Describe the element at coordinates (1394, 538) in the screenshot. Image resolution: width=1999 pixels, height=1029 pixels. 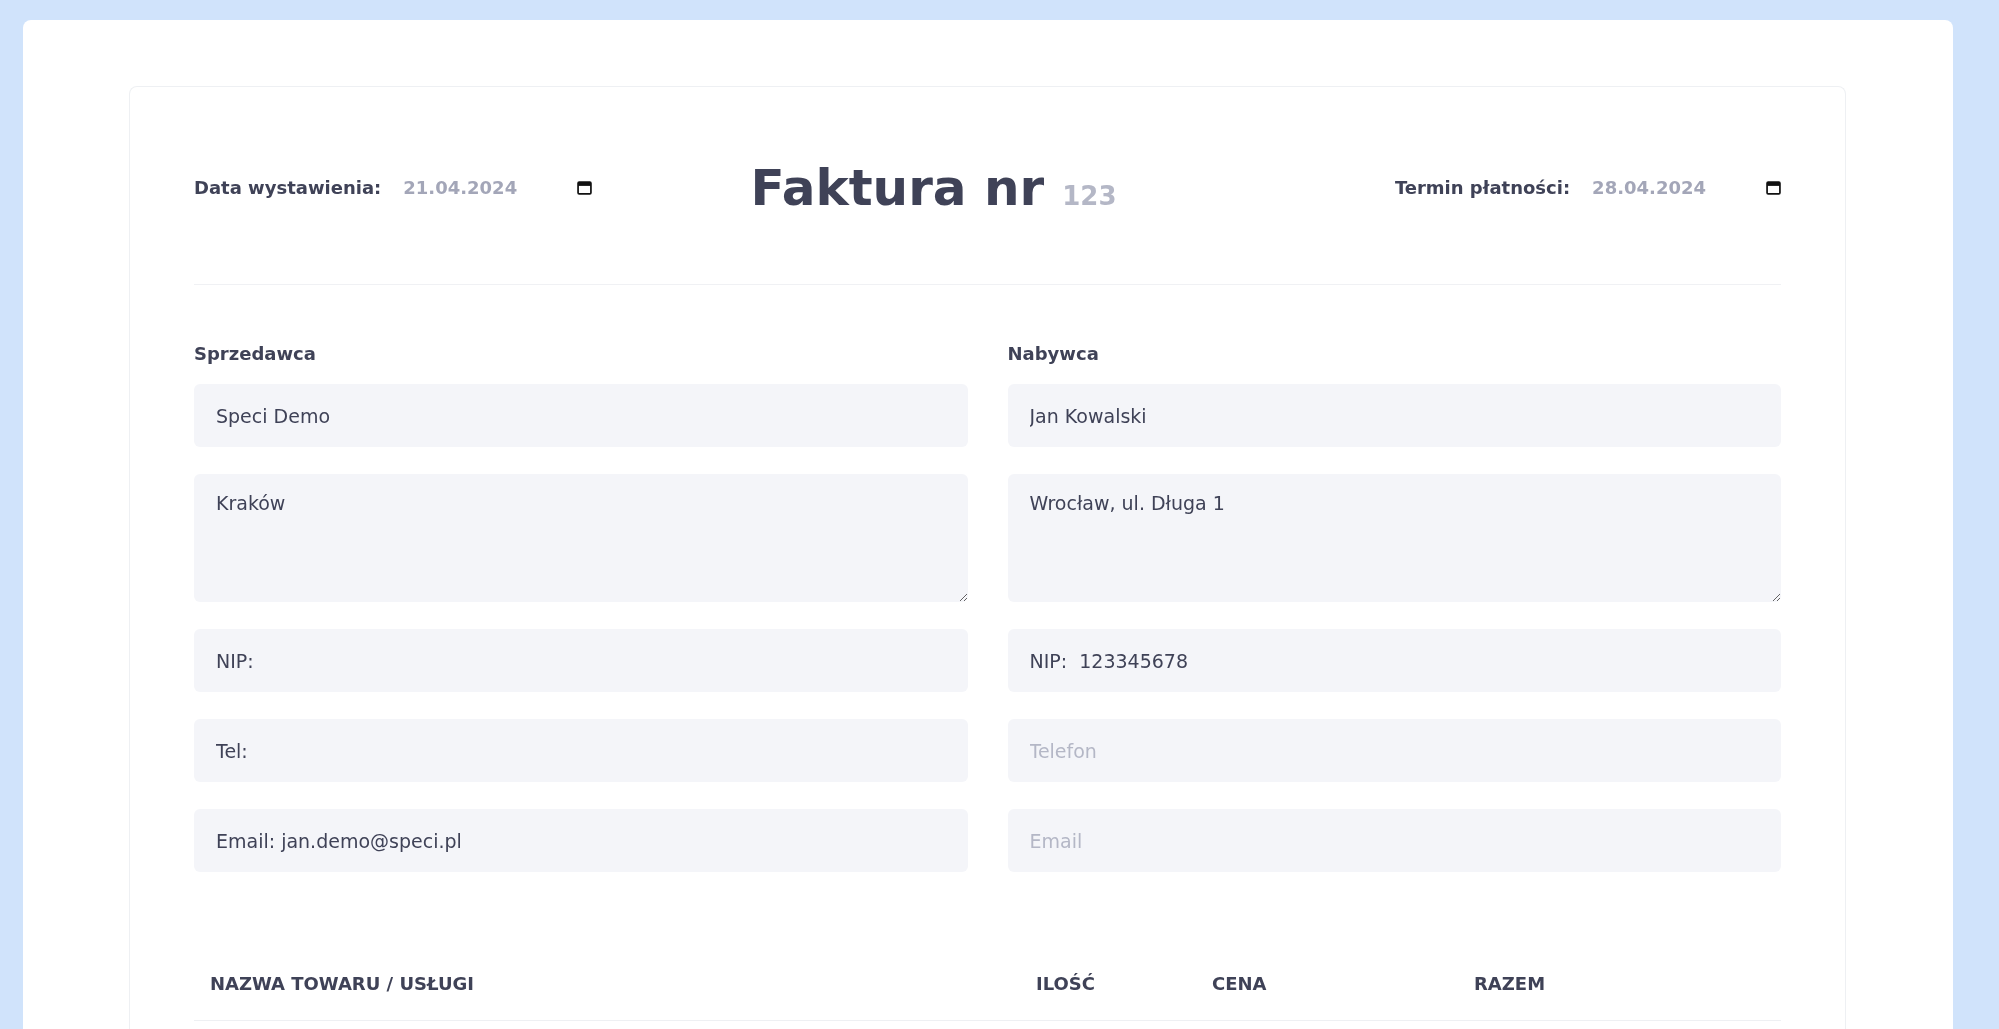
I see `address-field: Wrocław, ul. Długa 1` at that location.